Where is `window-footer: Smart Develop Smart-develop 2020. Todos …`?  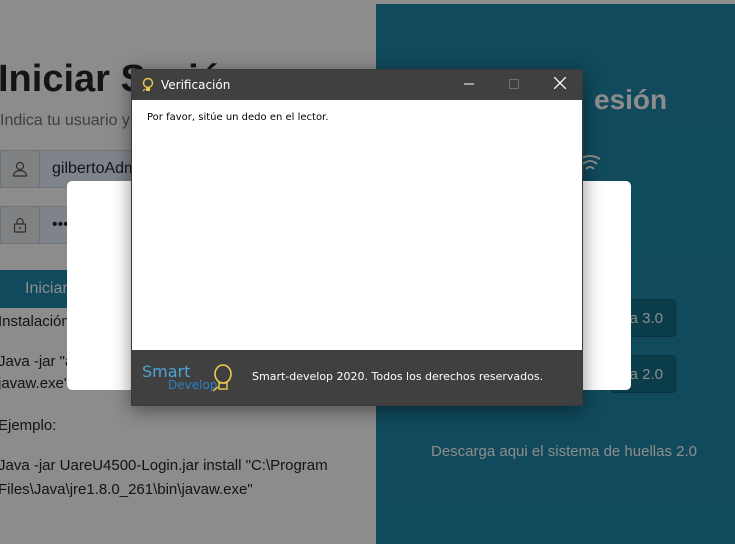 window-footer: Smart Develop Smart-develop 2020. Todos … is located at coordinates (357, 377).